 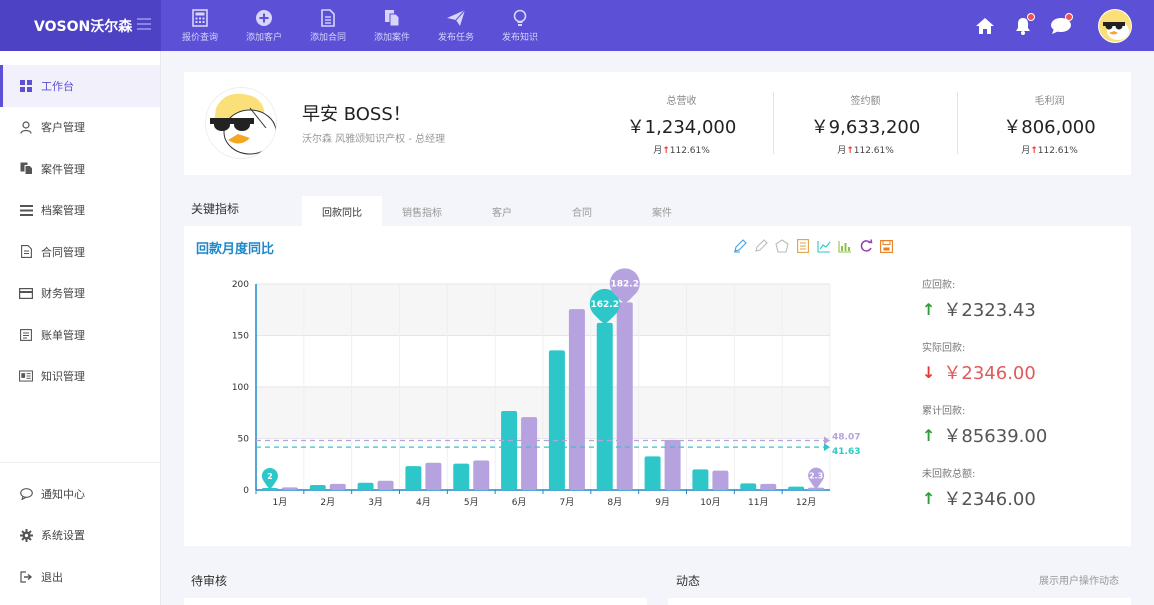 I want to click on pending-review-card, so click(x=415, y=601).